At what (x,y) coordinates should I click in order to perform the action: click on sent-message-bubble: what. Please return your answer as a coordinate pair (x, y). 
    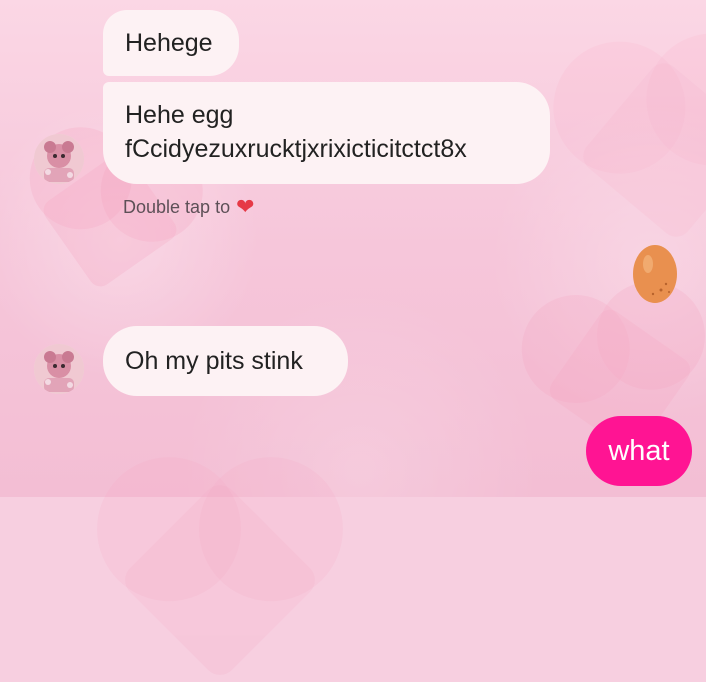
    Looking at the image, I should click on (639, 451).